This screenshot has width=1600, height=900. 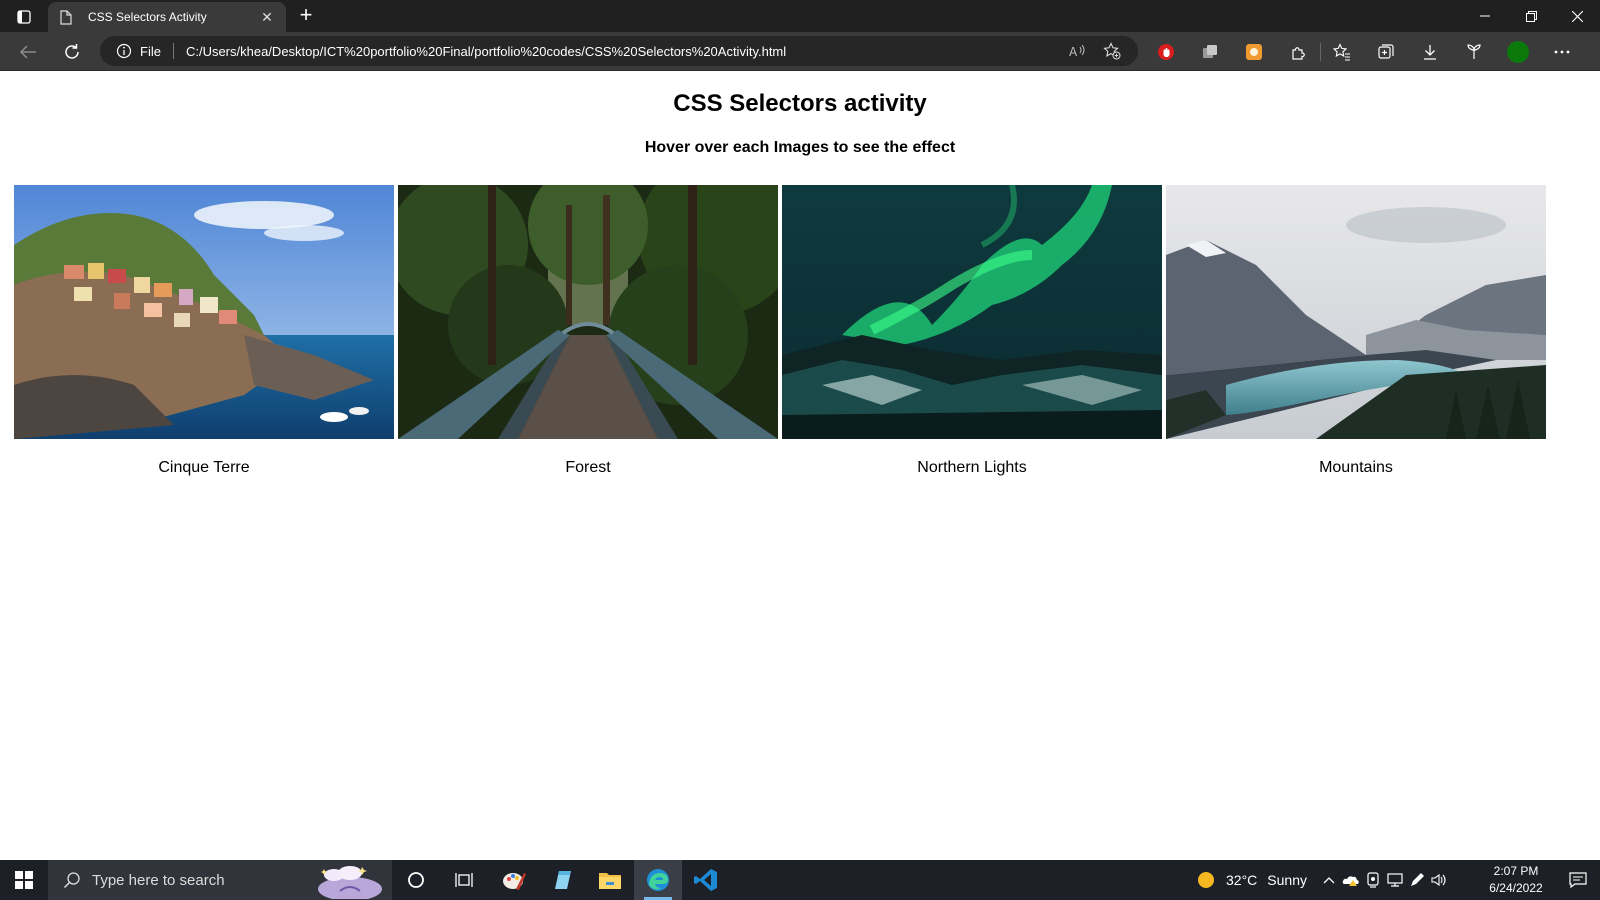 I want to click on refresh-button, so click(x=72, y=52).